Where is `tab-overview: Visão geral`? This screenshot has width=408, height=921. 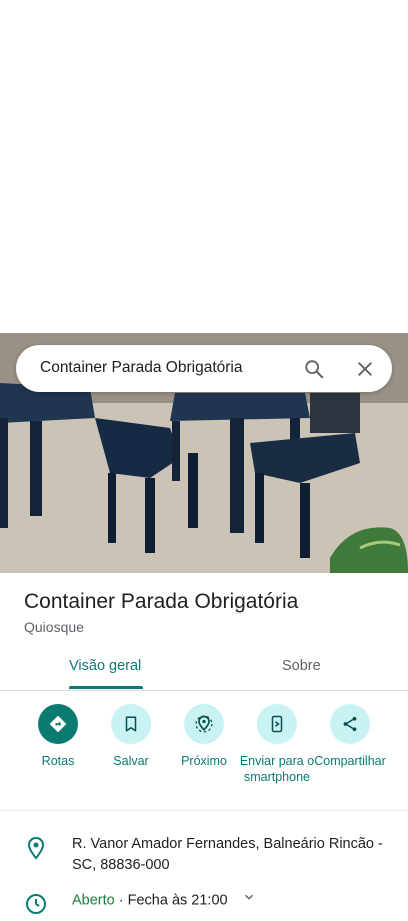
tab-overview: Visão geral is located at coordinates (105, 666).